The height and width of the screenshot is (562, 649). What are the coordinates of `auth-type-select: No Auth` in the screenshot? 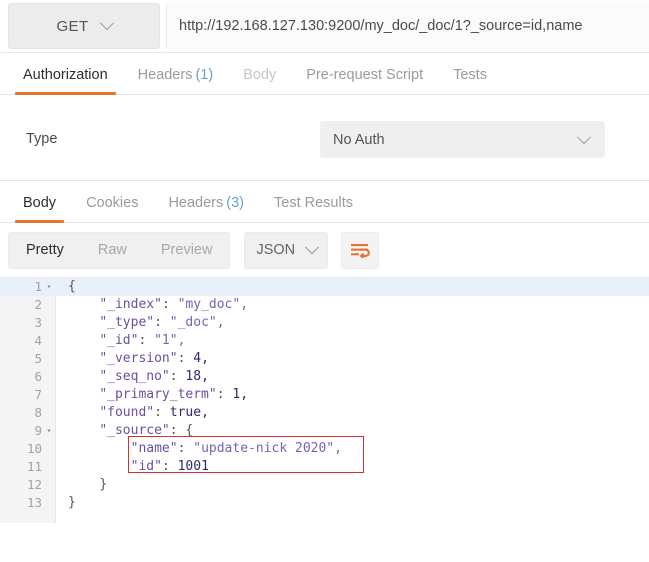 It's located at (462, 139).